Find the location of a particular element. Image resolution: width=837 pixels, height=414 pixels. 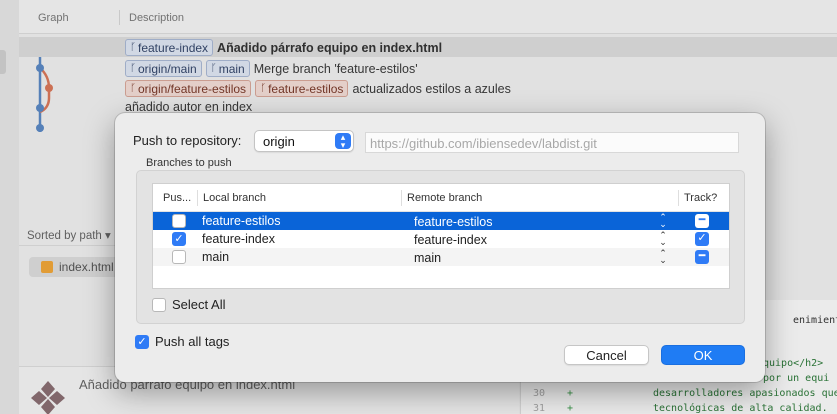

empty-row is located at coordinates (441, 275).